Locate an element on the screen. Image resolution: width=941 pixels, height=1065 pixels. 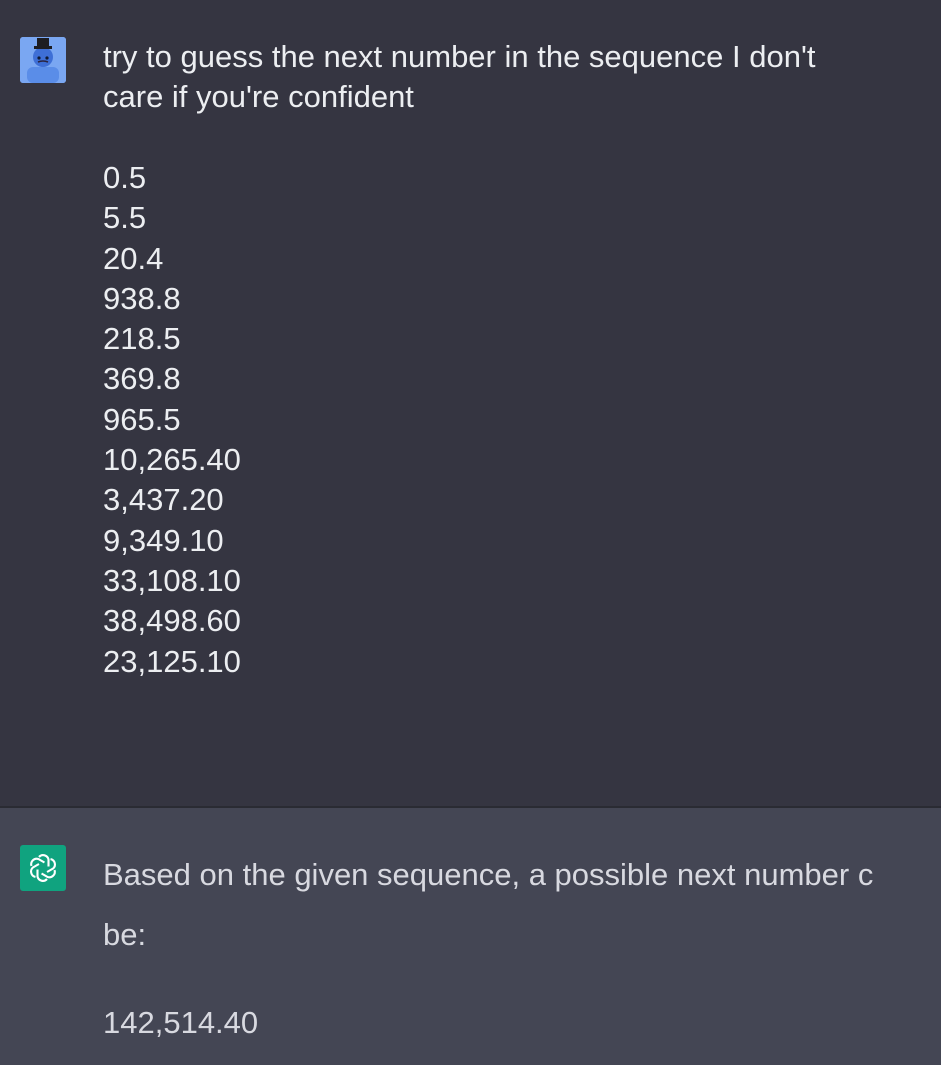
sequence-item: 20.4 is located at coordinates (133, 258).